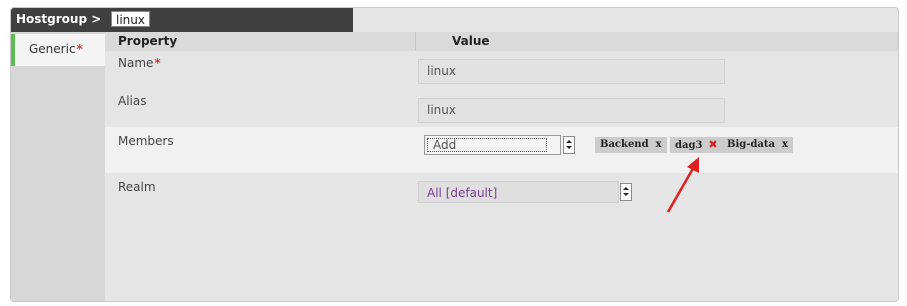  What do you see at coordinates (681, 188) in the screenshot?
I see `arrow-shaft` at bounding box center [681, 188].